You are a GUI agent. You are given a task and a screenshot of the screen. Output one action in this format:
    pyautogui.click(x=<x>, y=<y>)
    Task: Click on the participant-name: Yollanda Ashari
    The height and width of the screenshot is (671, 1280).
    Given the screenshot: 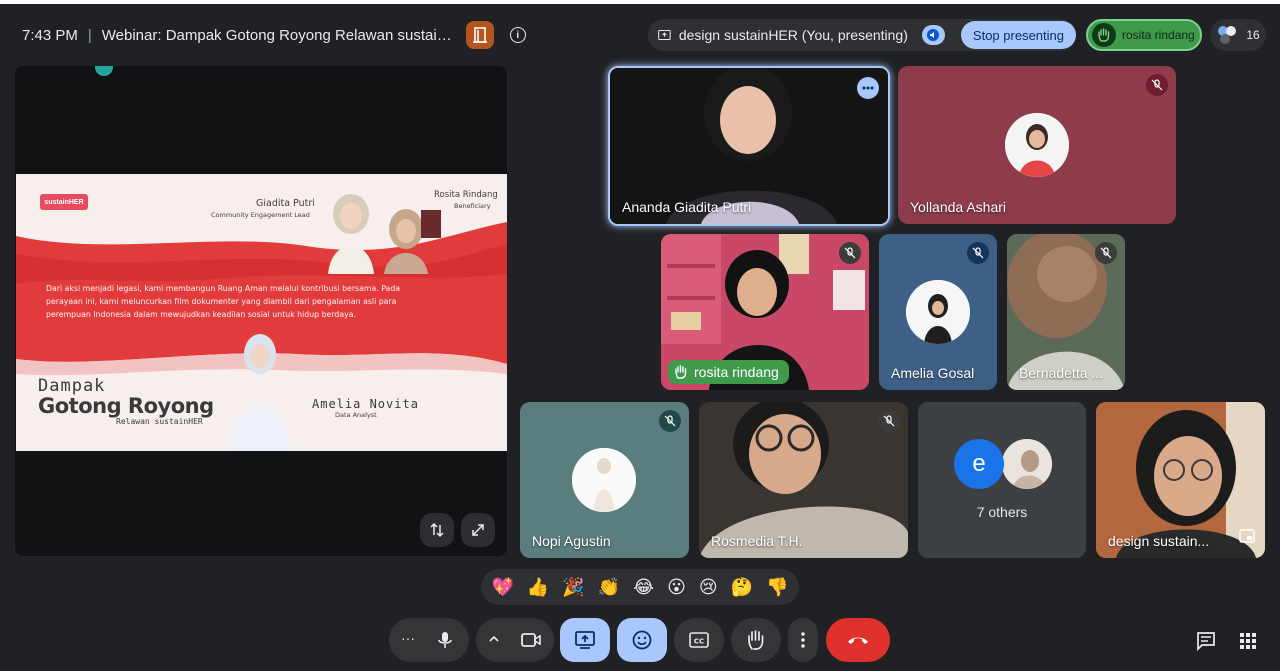 What is the action you would take?
    pyautogui.click(x=958, y=207)
    